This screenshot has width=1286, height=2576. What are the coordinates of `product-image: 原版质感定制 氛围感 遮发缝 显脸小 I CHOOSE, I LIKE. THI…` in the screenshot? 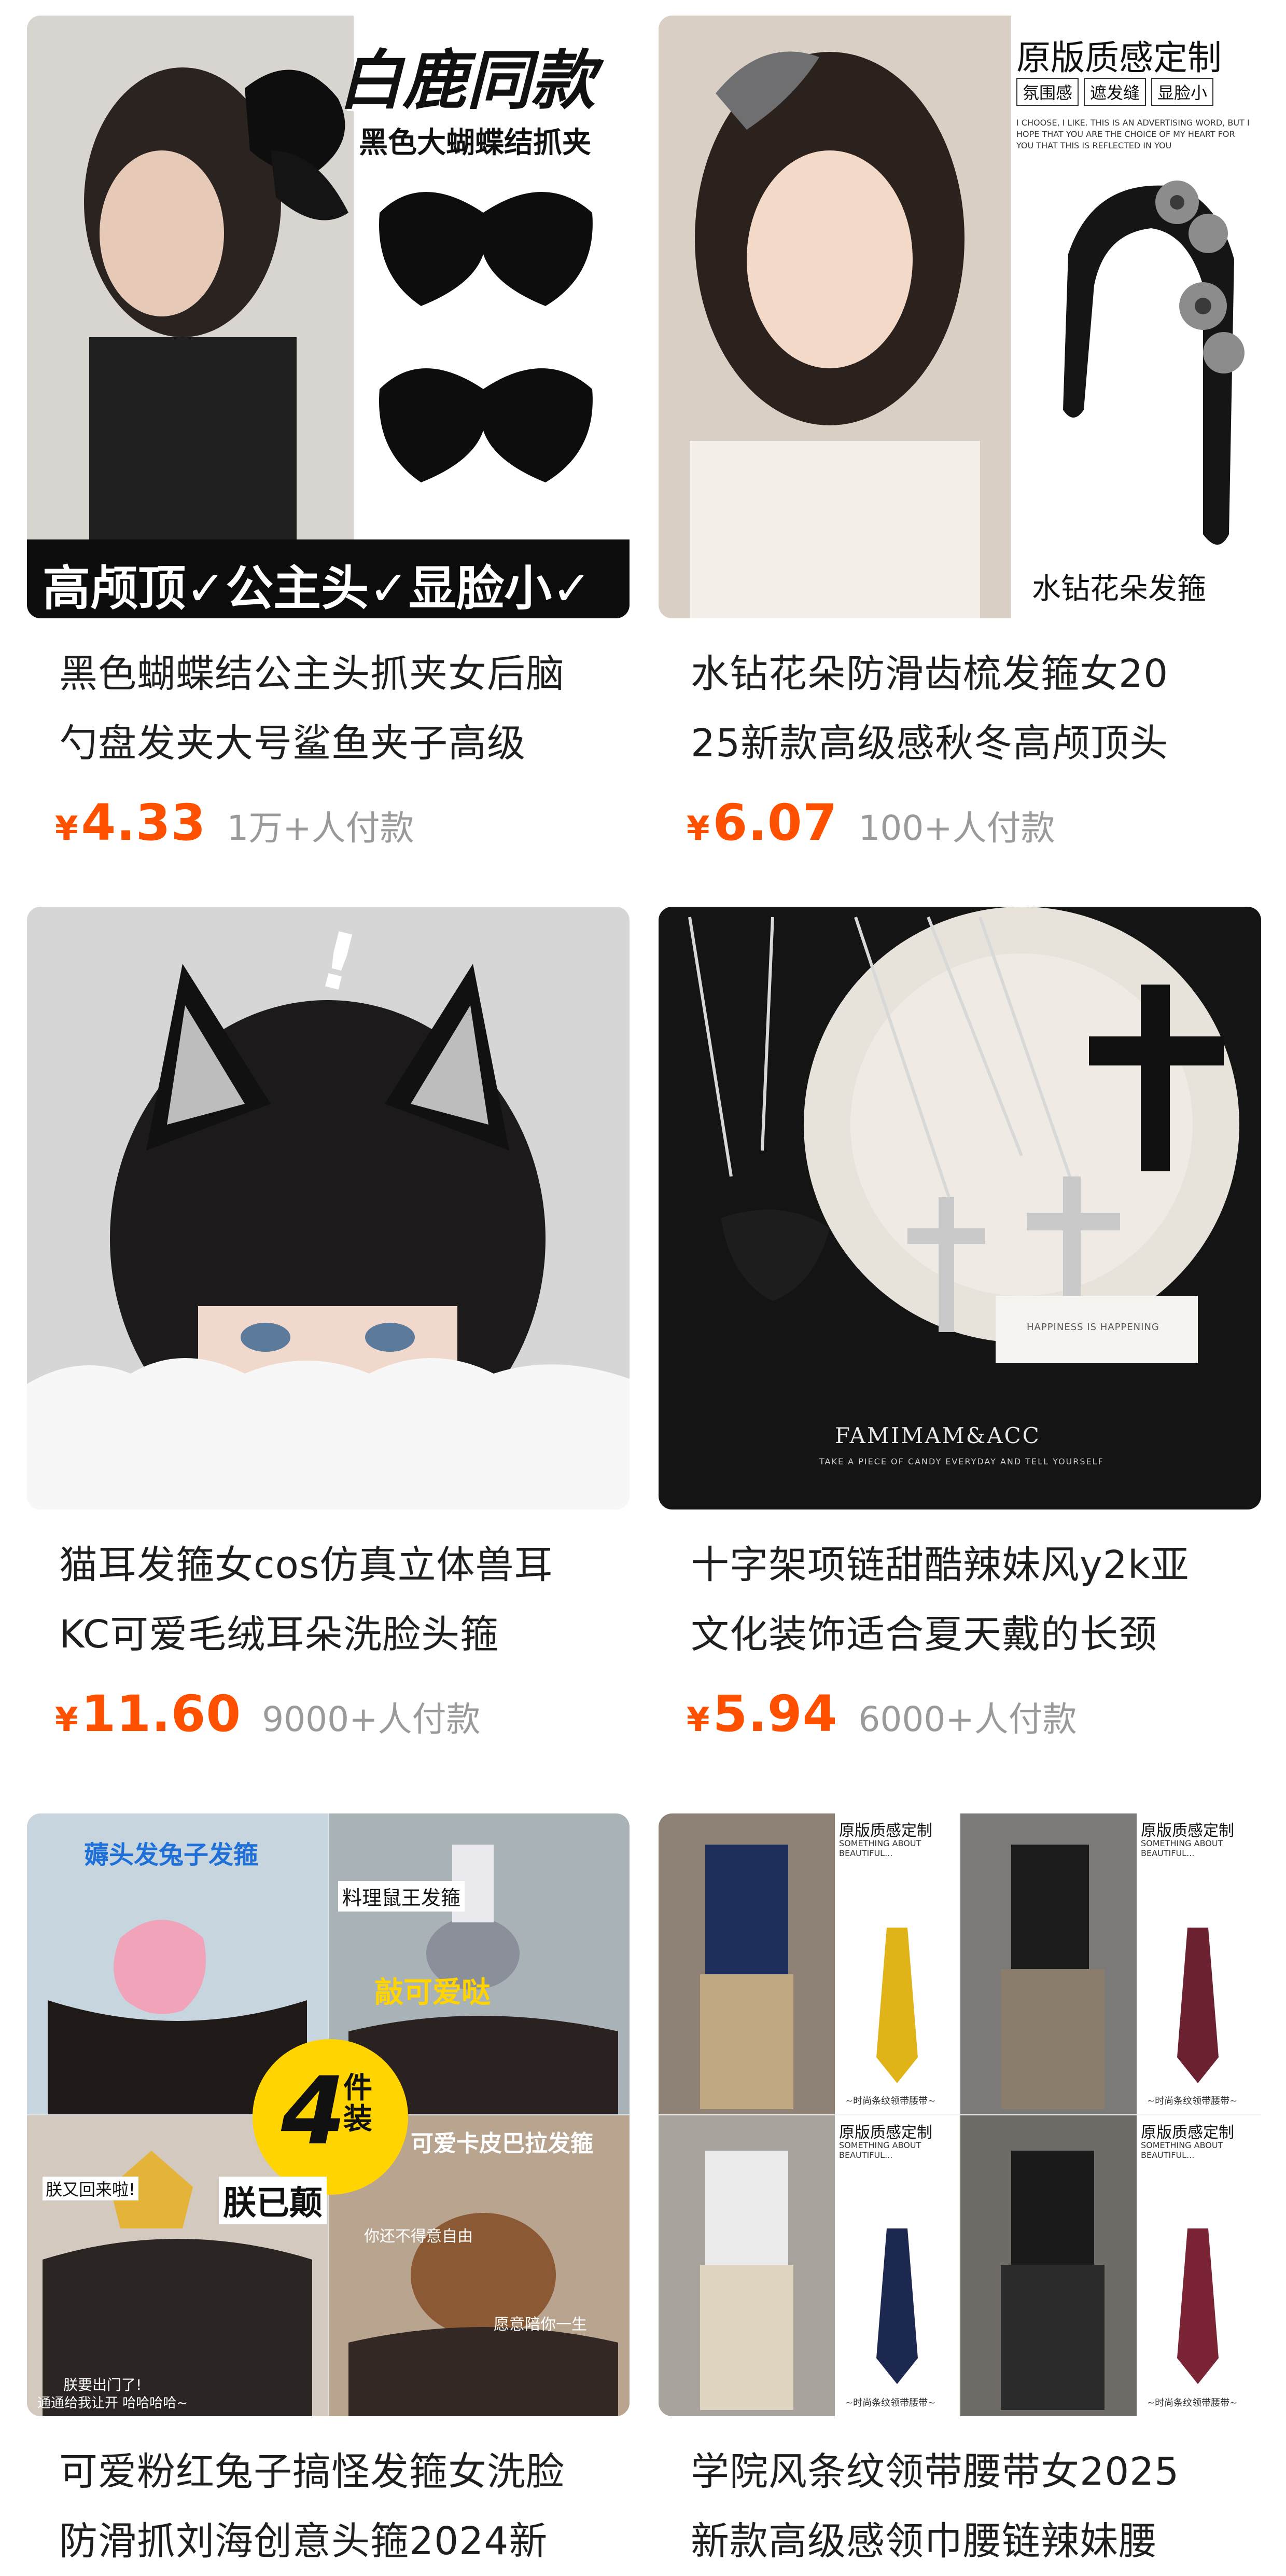 It's located at (960, 317).